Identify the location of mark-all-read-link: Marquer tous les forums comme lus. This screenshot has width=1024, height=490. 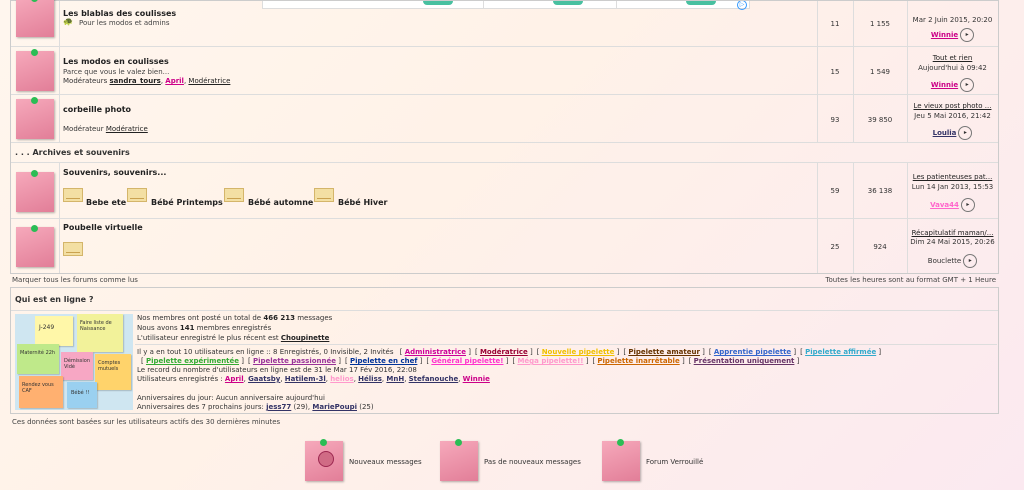
(75, 280).